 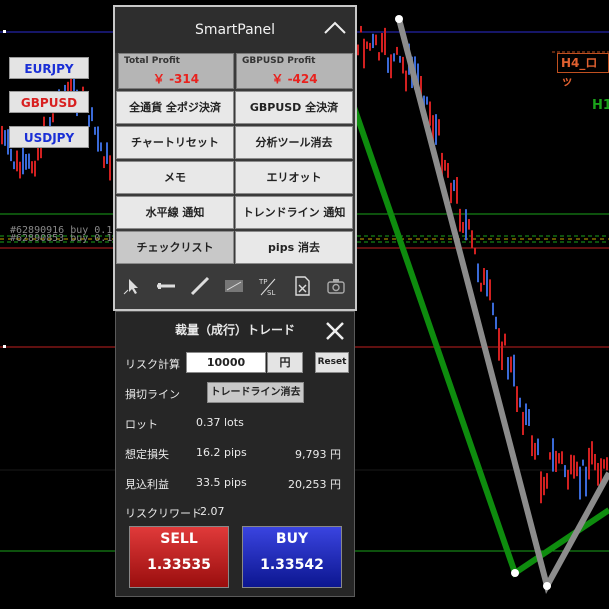 I want to click on symbol-button-eurjpy: EURJPY, so click(x=49, y=68).